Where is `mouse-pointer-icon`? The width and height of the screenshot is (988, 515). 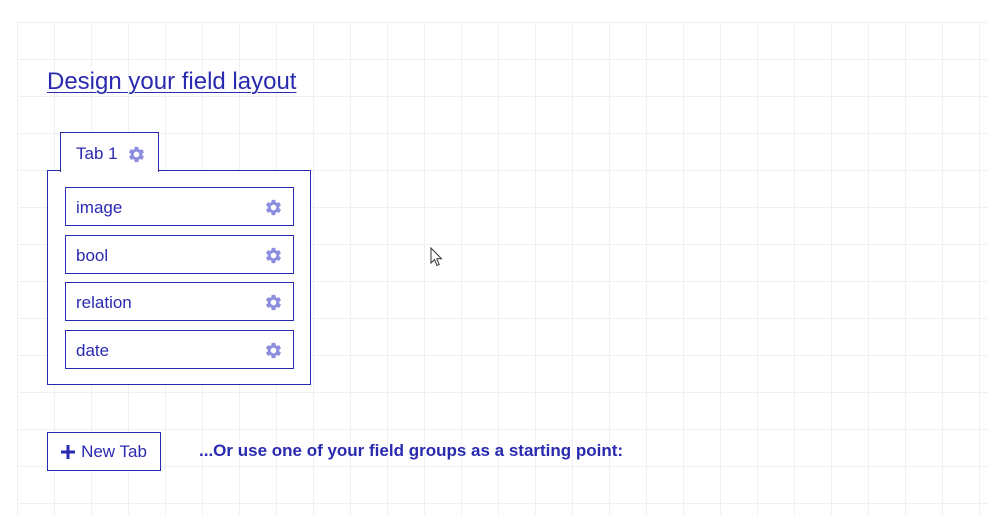
mouse-pointer-icon is located at coordinates (436, 257).